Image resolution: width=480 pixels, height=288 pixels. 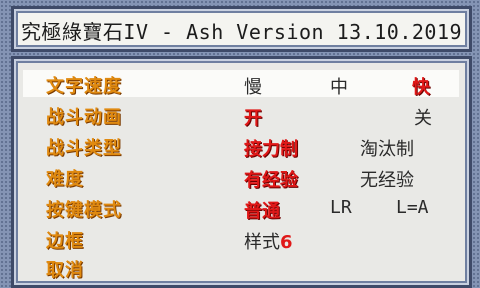 What do you see at coordinates (84, 117) in the screenshot?
I see `menu-label-battle-animation: 战斗动画` at bounding box center [84, 117].